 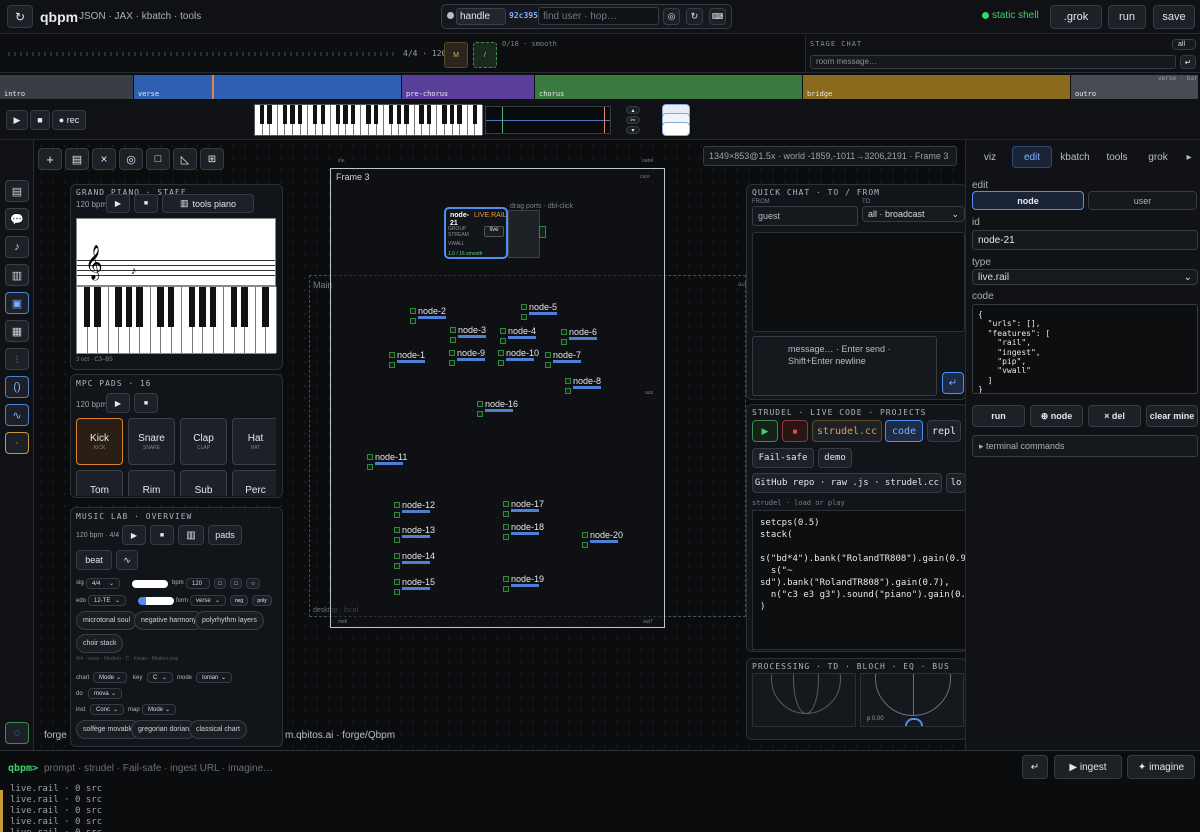 What do you see at coordinates (418, 535) in the screenshot?
I see `canvas-node: node-13` at bounding box center [418, 535].